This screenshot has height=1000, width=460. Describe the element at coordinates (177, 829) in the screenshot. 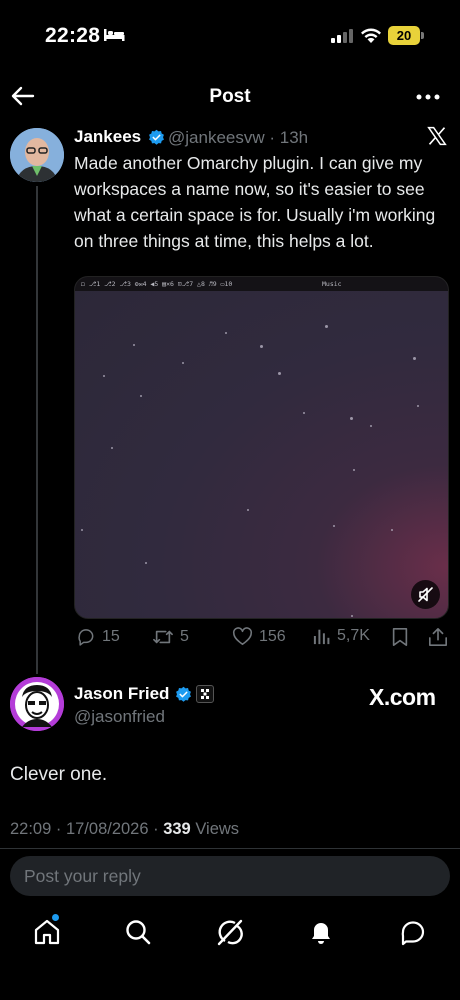

I see `view-count: 339` at that location.